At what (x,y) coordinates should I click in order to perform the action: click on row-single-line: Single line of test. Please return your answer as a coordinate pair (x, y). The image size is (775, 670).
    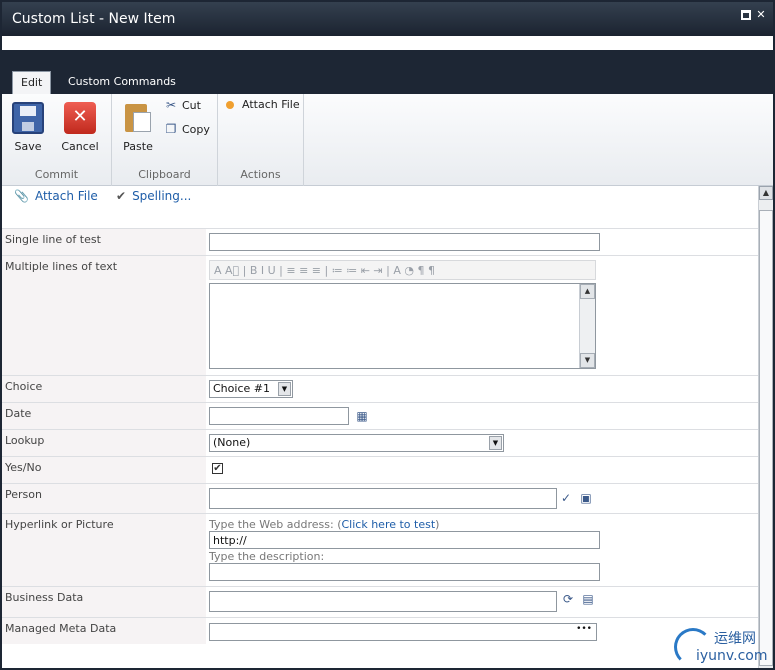
    Looking at the image, I should click on (380, 241).